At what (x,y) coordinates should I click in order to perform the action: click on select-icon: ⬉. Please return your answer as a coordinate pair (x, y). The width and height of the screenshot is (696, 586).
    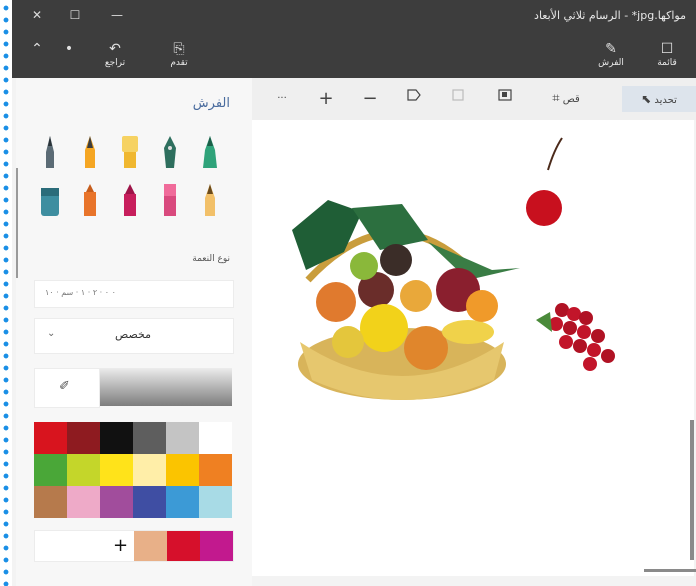
    Looking at the image, I should click on (646, 99).